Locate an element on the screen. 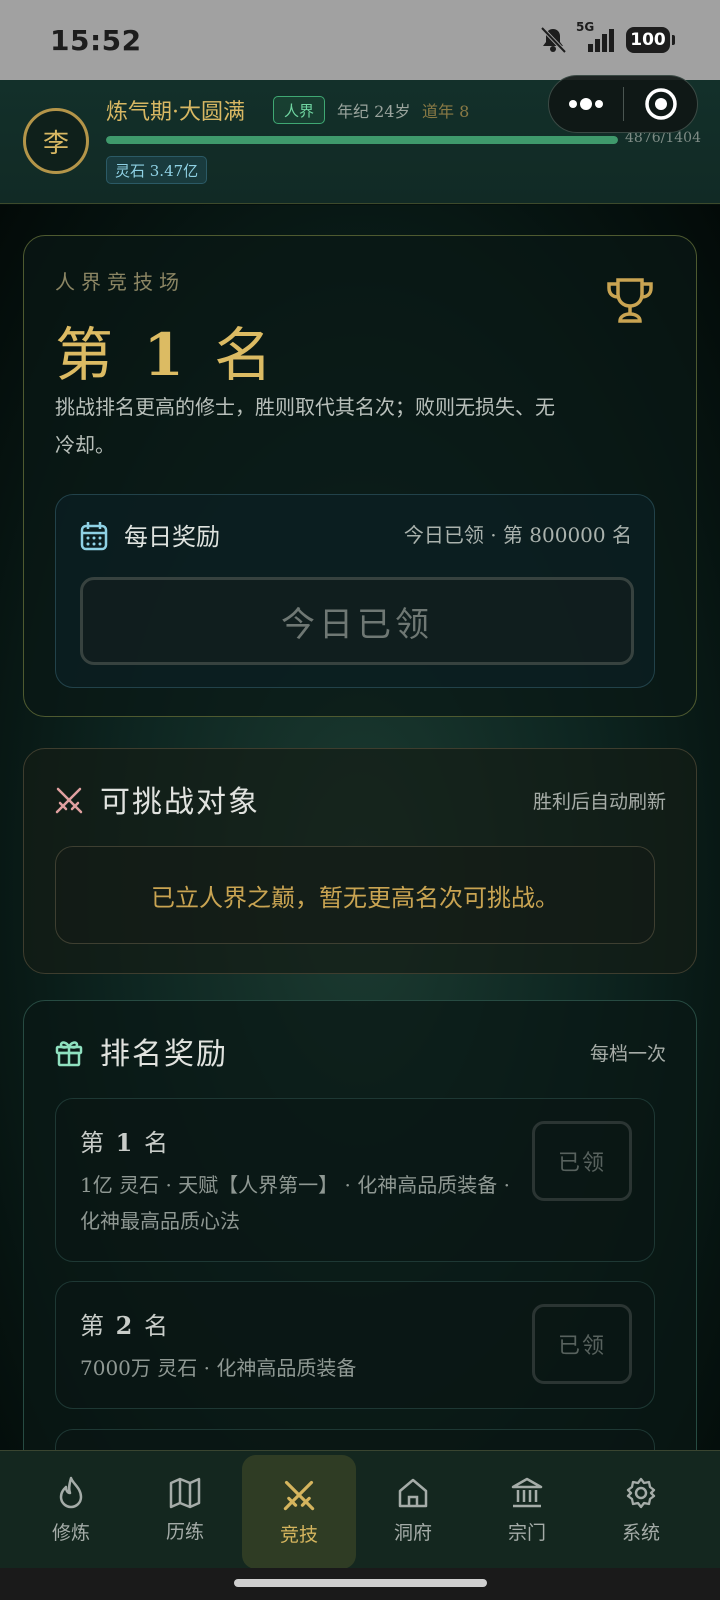 The image size is (720, 1600). signal-icon: 5G is located at coordinates (597, 37).